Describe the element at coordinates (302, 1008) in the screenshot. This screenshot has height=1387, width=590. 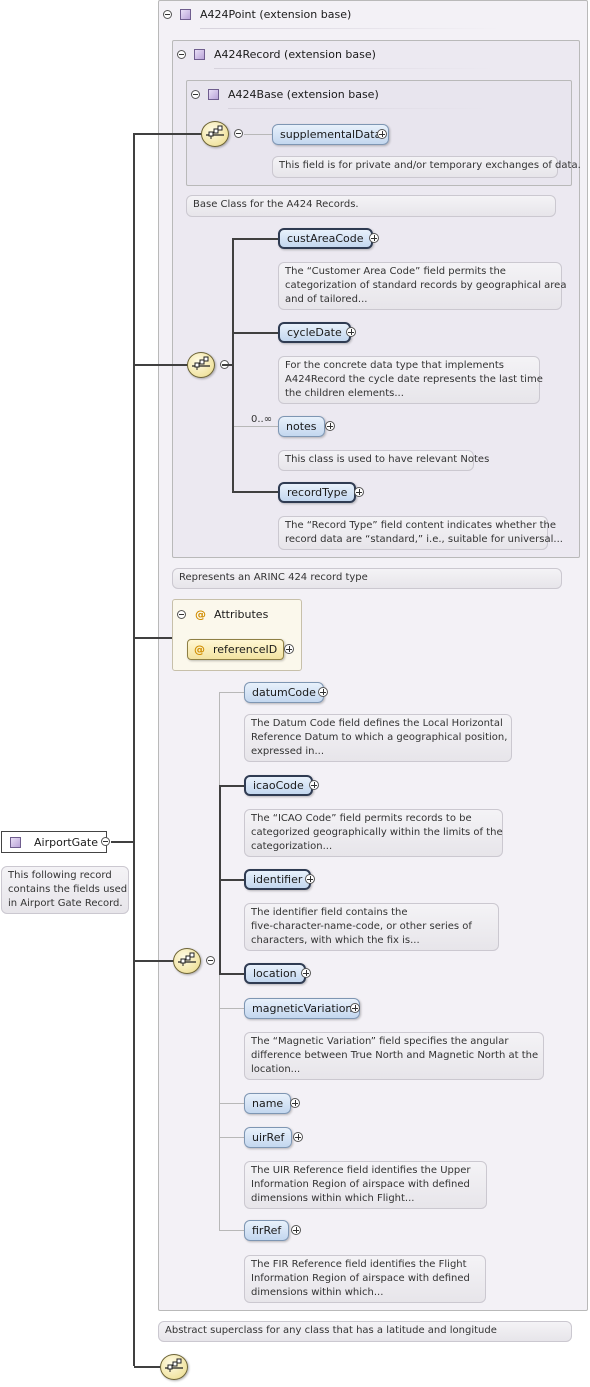
I see `element-magneticVariation: magneticVariation` at that location.